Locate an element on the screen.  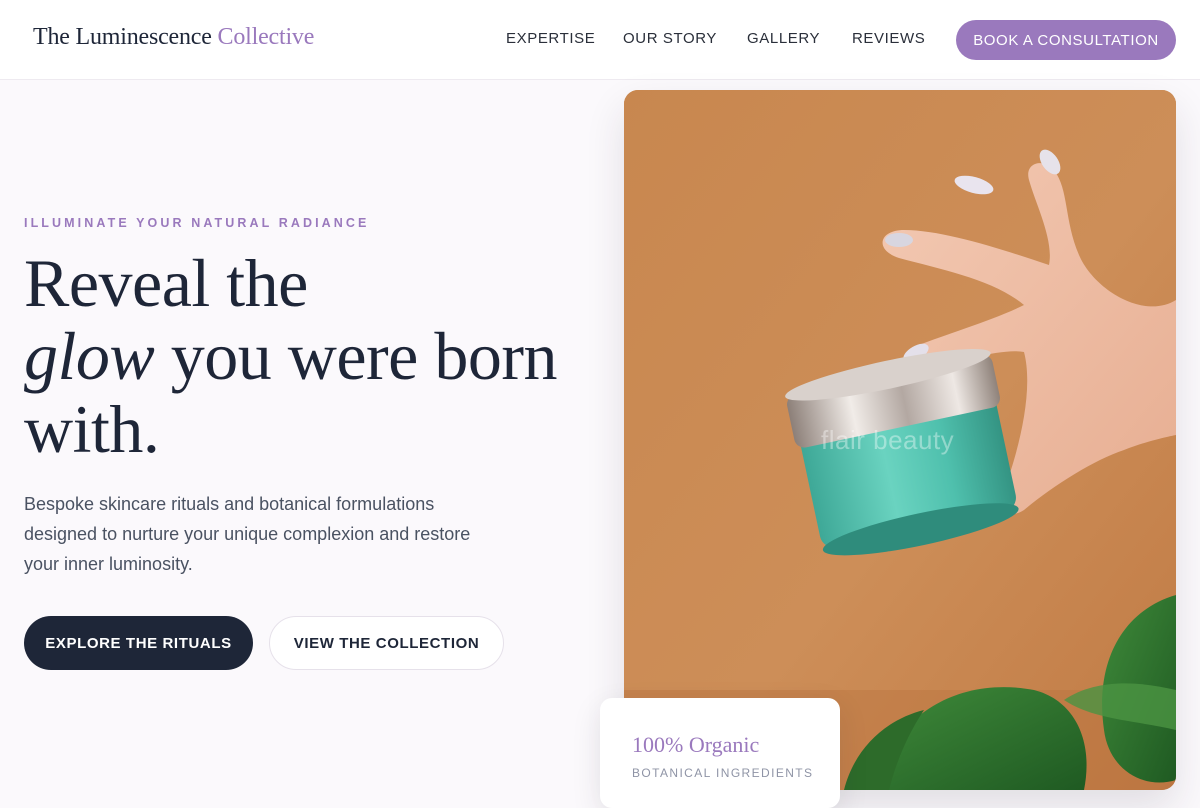
nav-reviews: REVIEWS is located at coordinates (888, 38).